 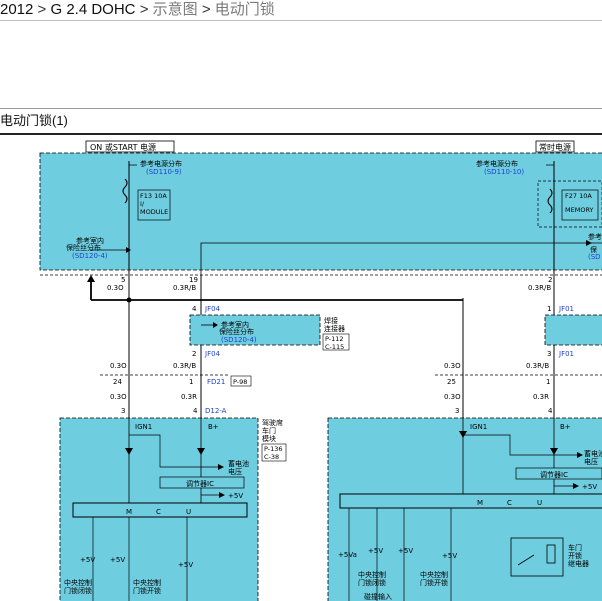 I want to click on breadcrumb-engine: G 2.4 DOHC, so click(x=92, y=9).